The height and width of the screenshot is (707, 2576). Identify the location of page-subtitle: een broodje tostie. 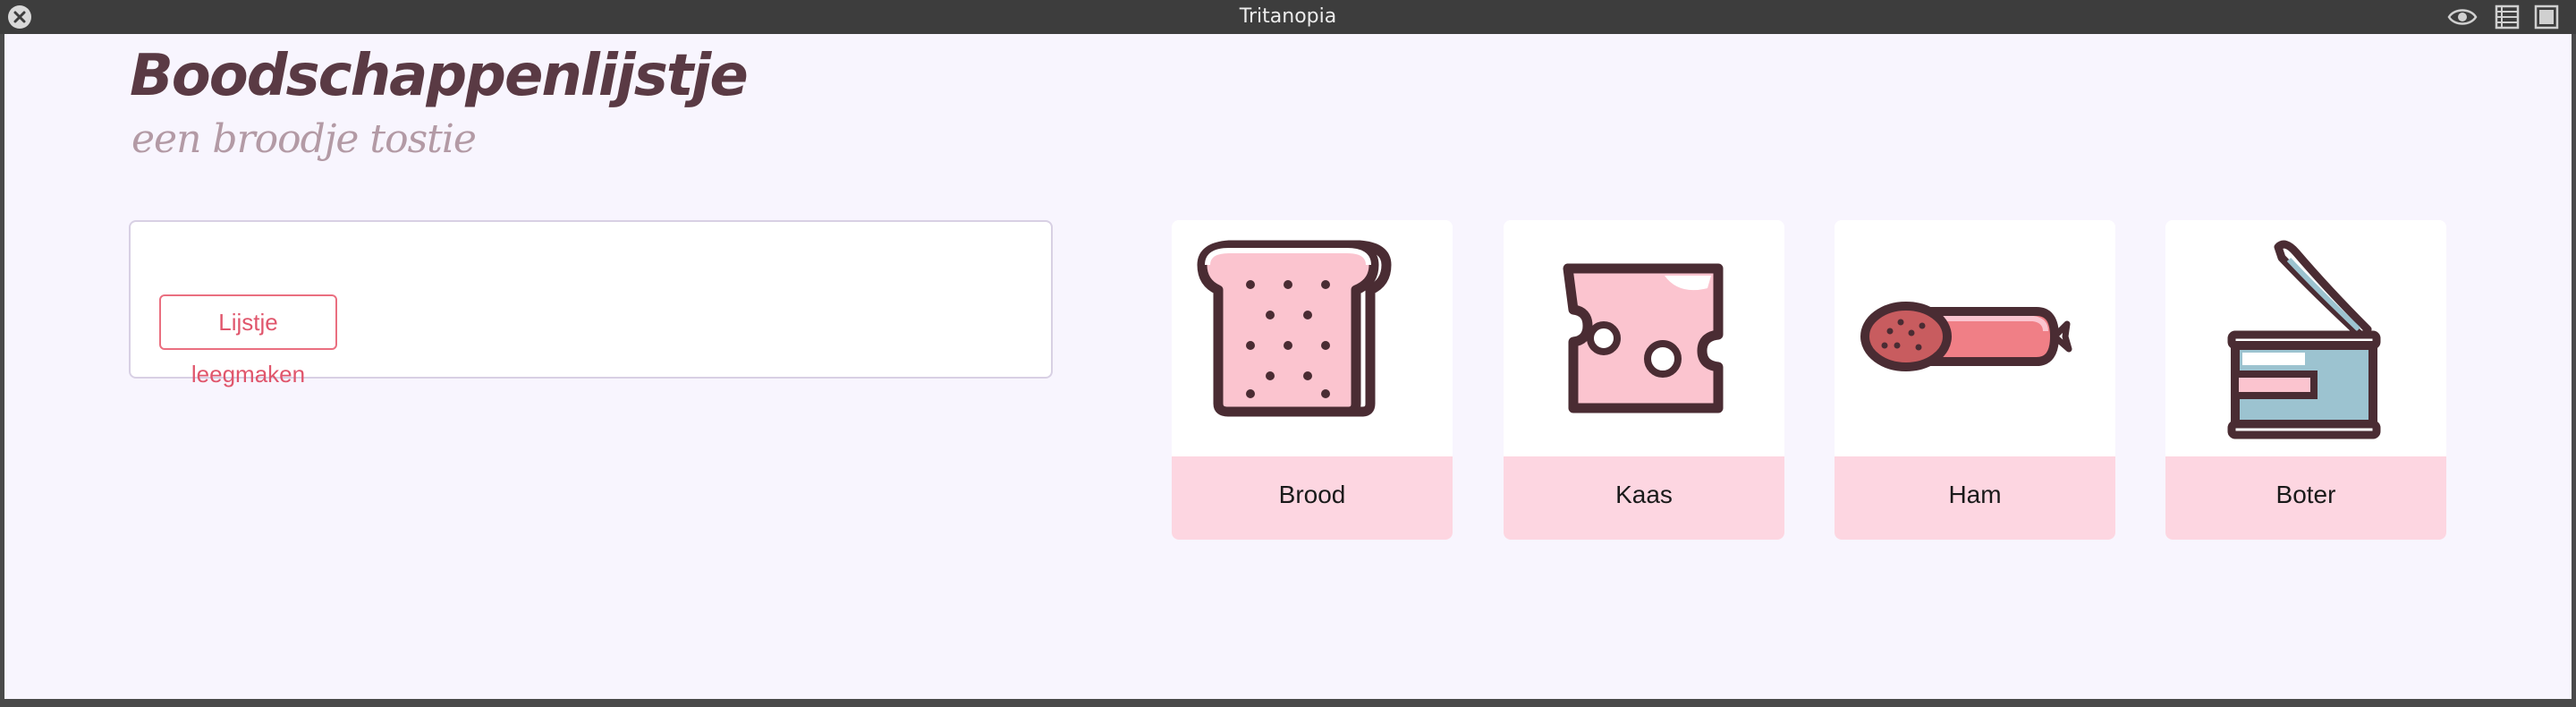
(304, 139).